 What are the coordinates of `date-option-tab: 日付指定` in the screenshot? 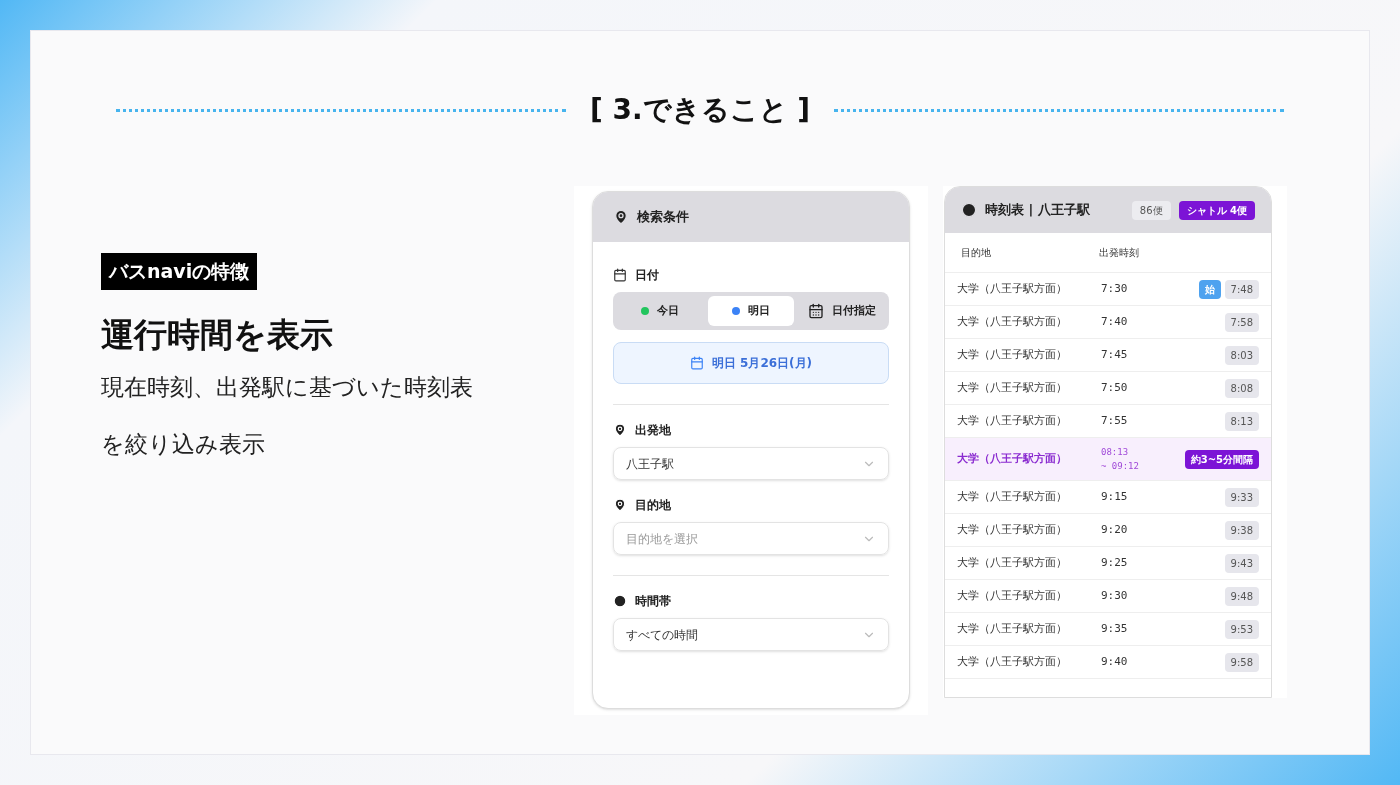 It's located at (841, 311).